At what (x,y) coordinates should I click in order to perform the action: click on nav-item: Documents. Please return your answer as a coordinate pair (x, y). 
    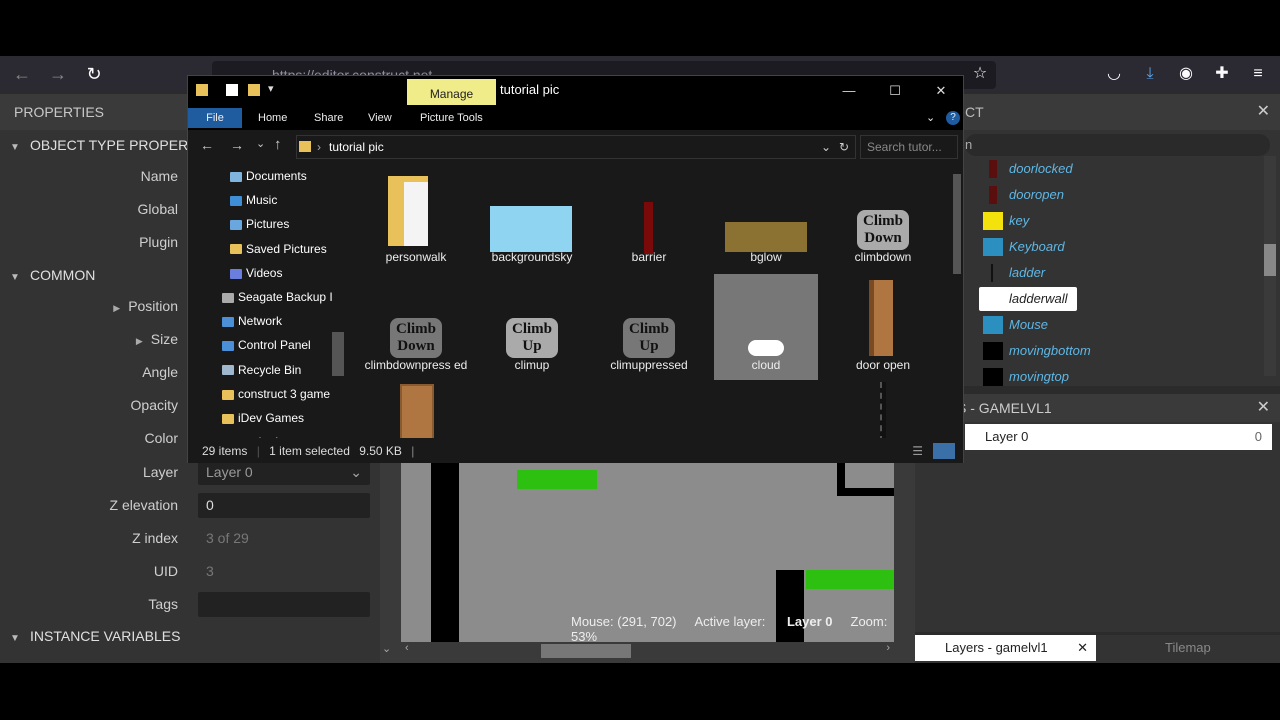
    Looking at the image, I should click on (267, 176).